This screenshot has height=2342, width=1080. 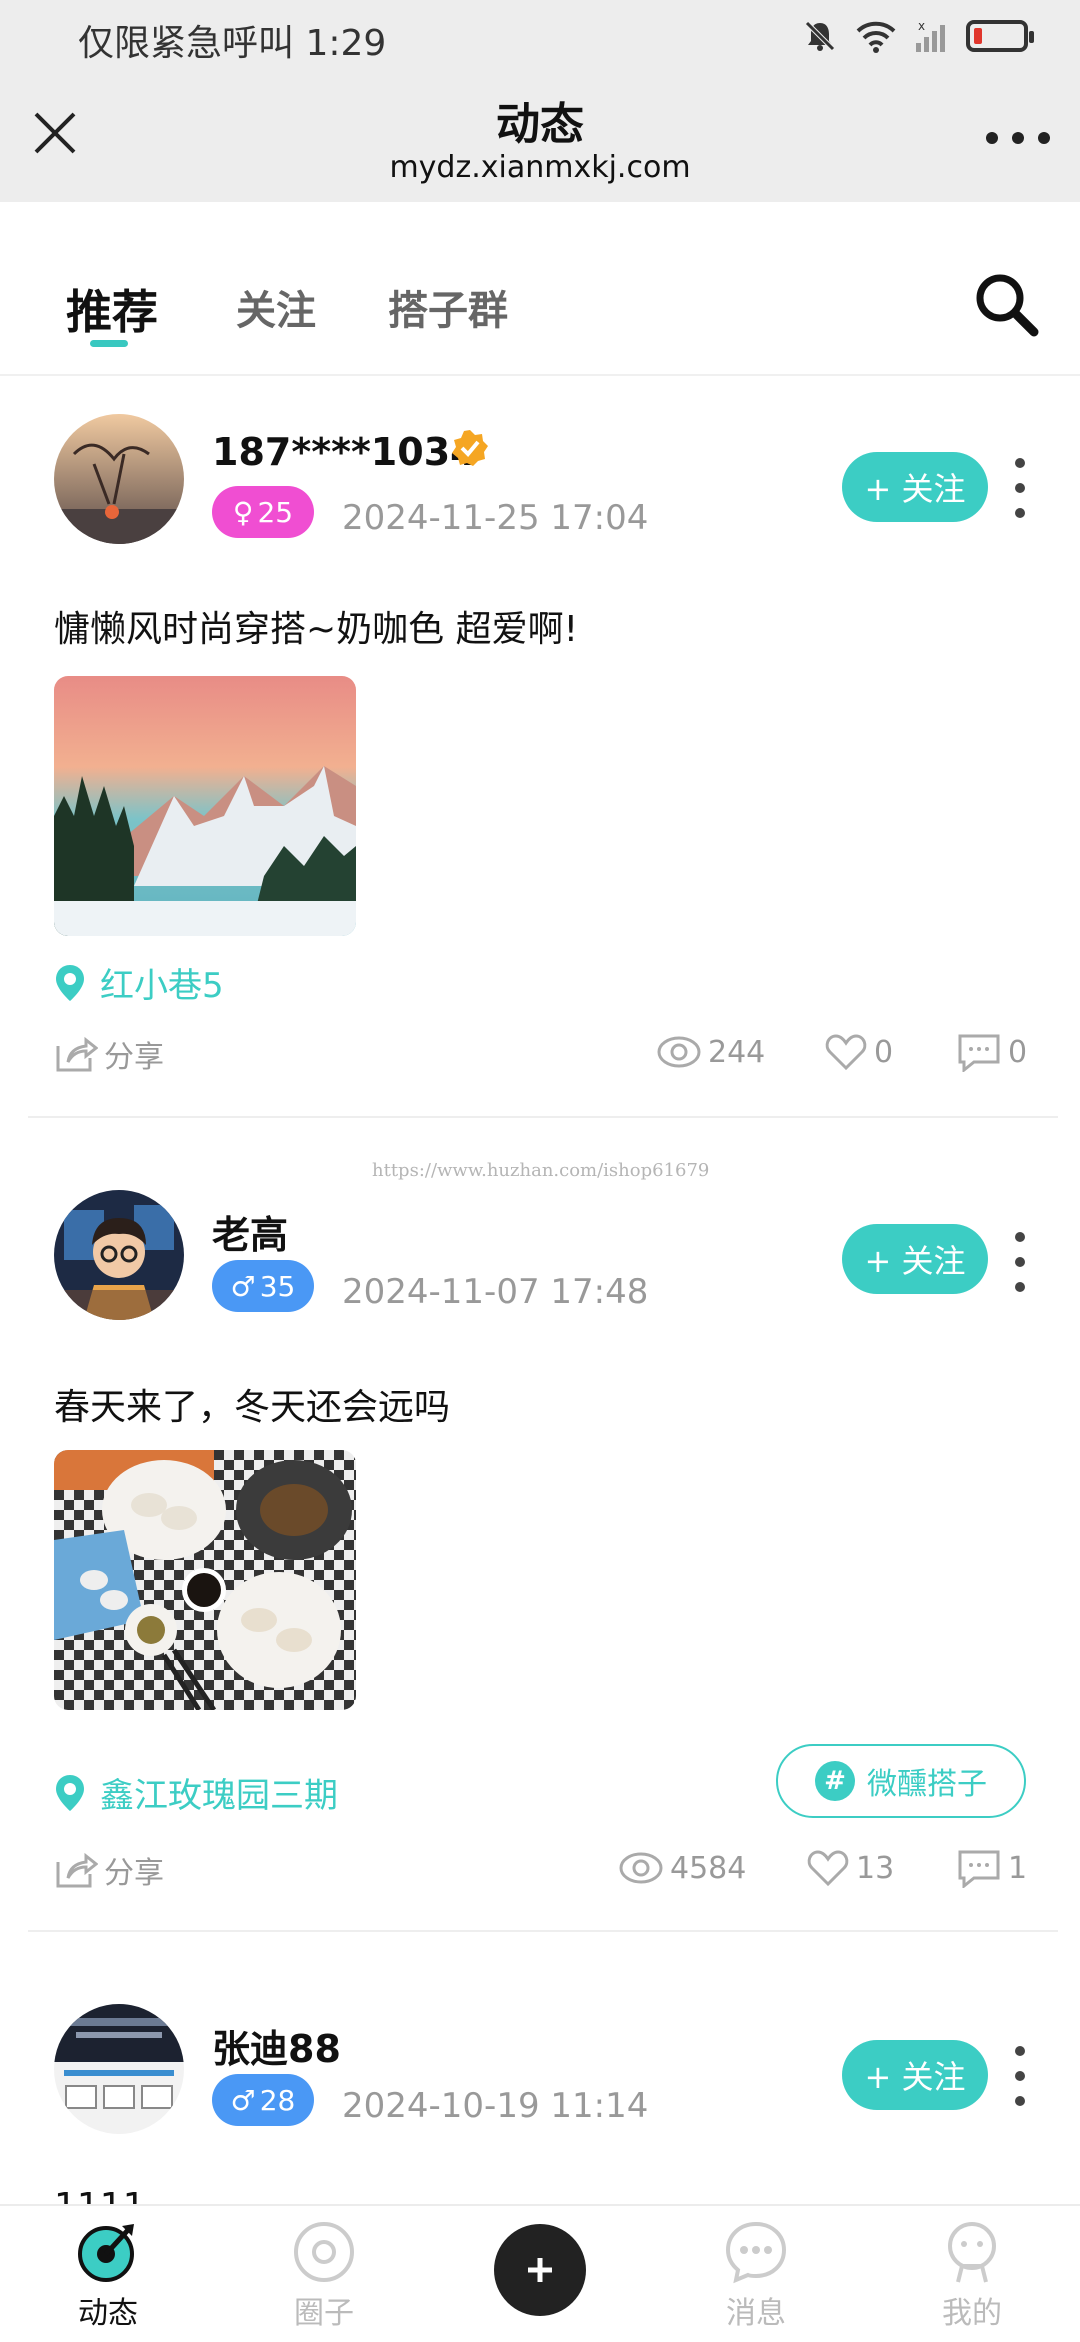 I want to click on nav-messages: 消息, so click(x=756, y=2274).